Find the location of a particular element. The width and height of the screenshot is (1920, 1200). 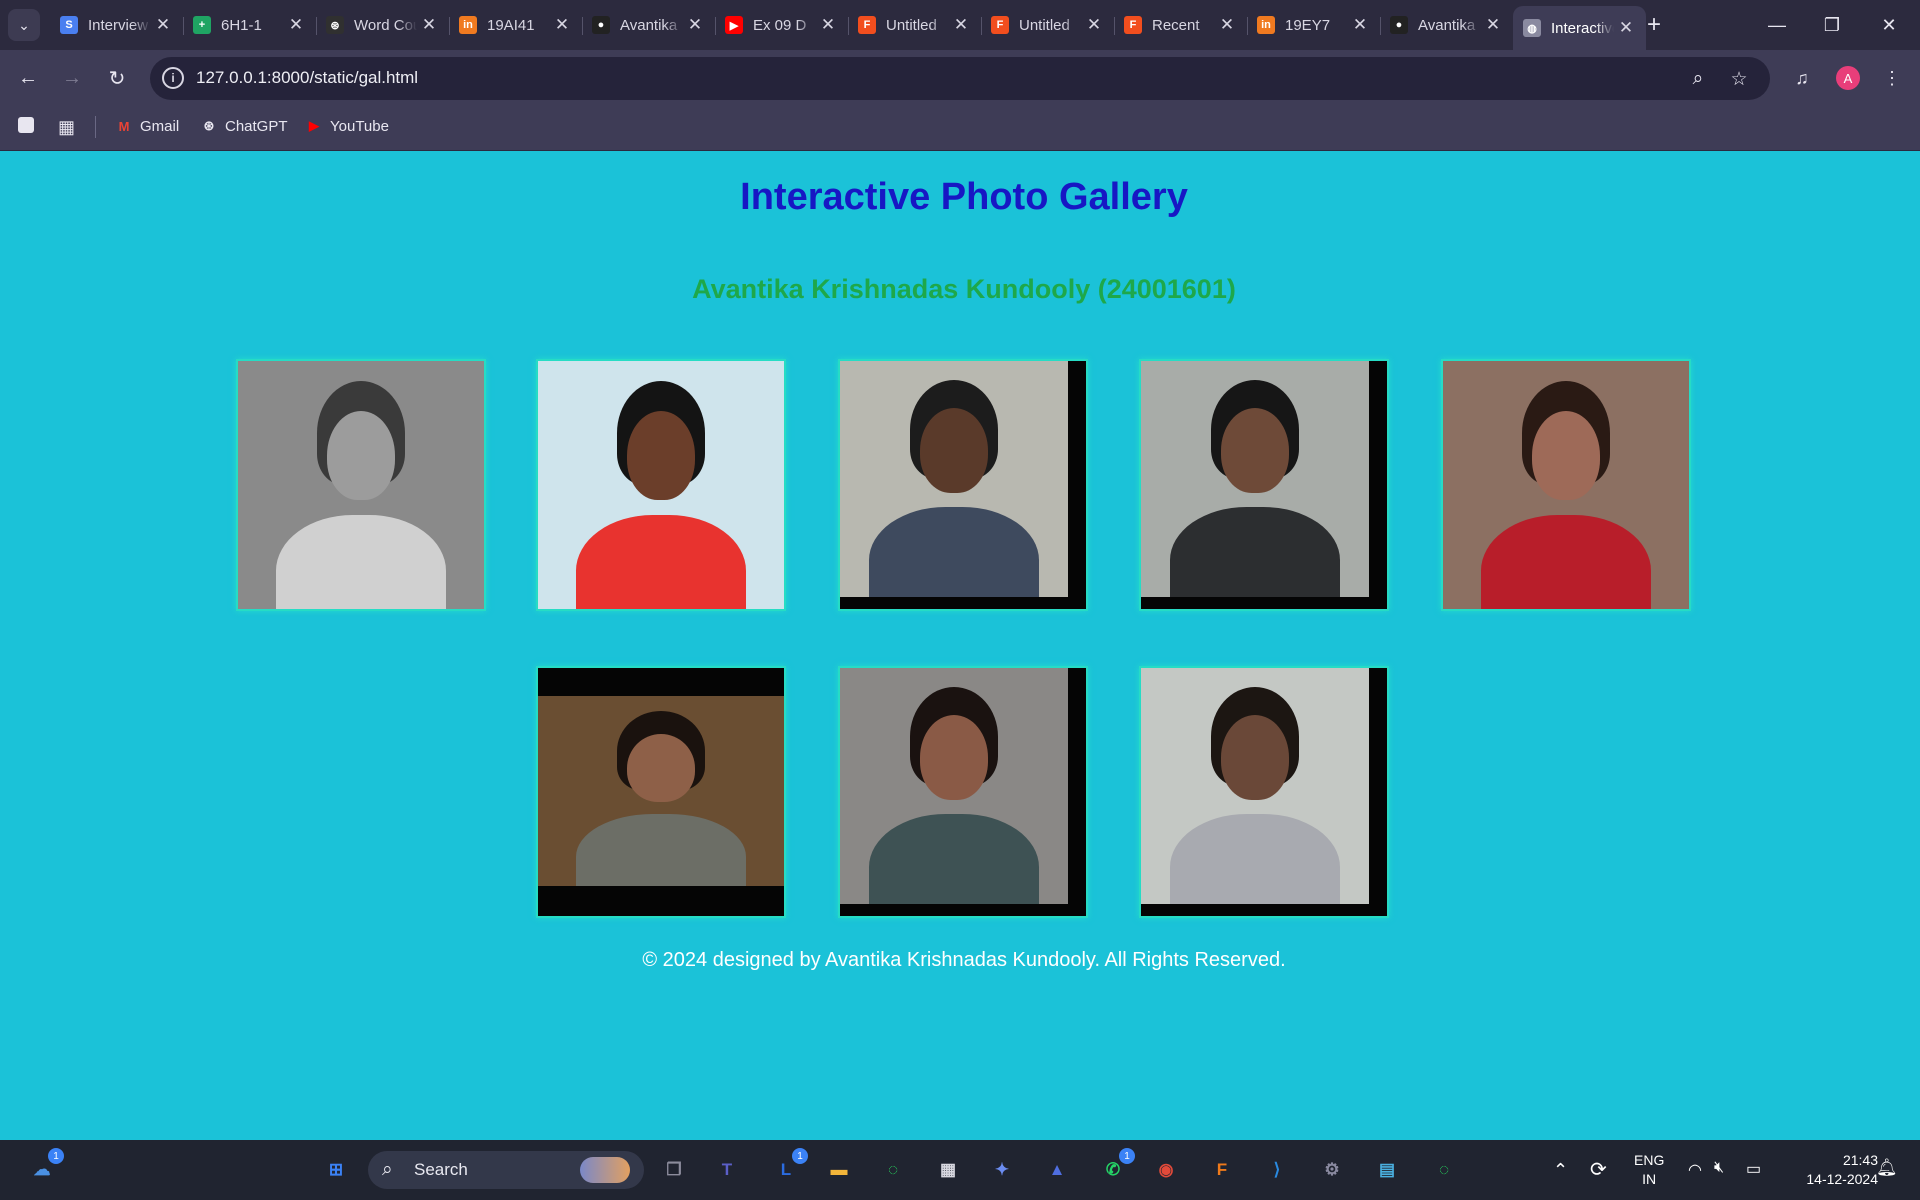

restore-window-button: ❐ is located at coordinates (1832, 25).